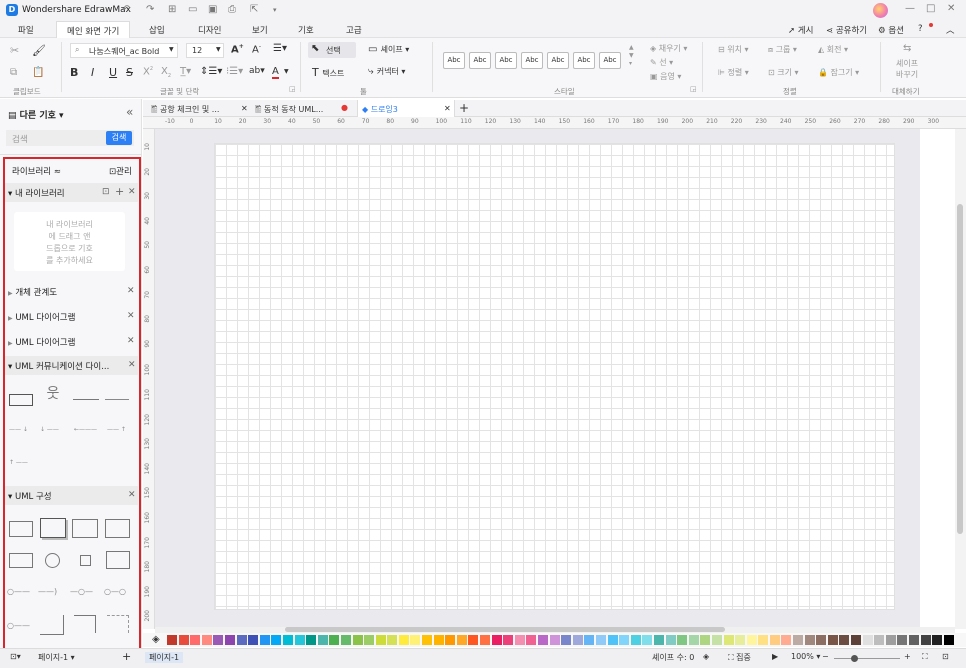  Describe the element at coordinates (388, 49) in the screenshot. I see `shape-tool-button: ▭ 셰이프 ▾` at that location.